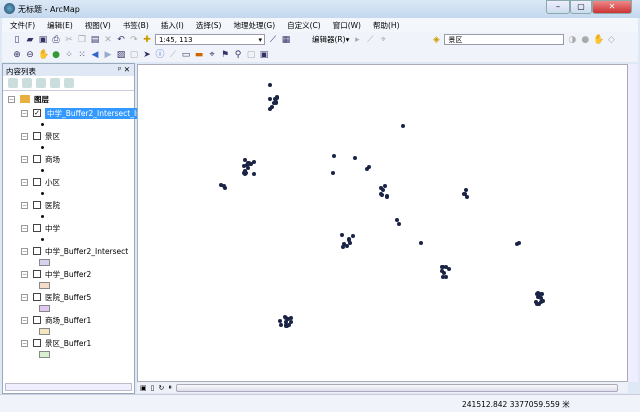 This screenshot has width=640, height=412. Describe the element at coordinates (170, 387) in the screenshot. I see `pause-icon: ⏸` at that location.